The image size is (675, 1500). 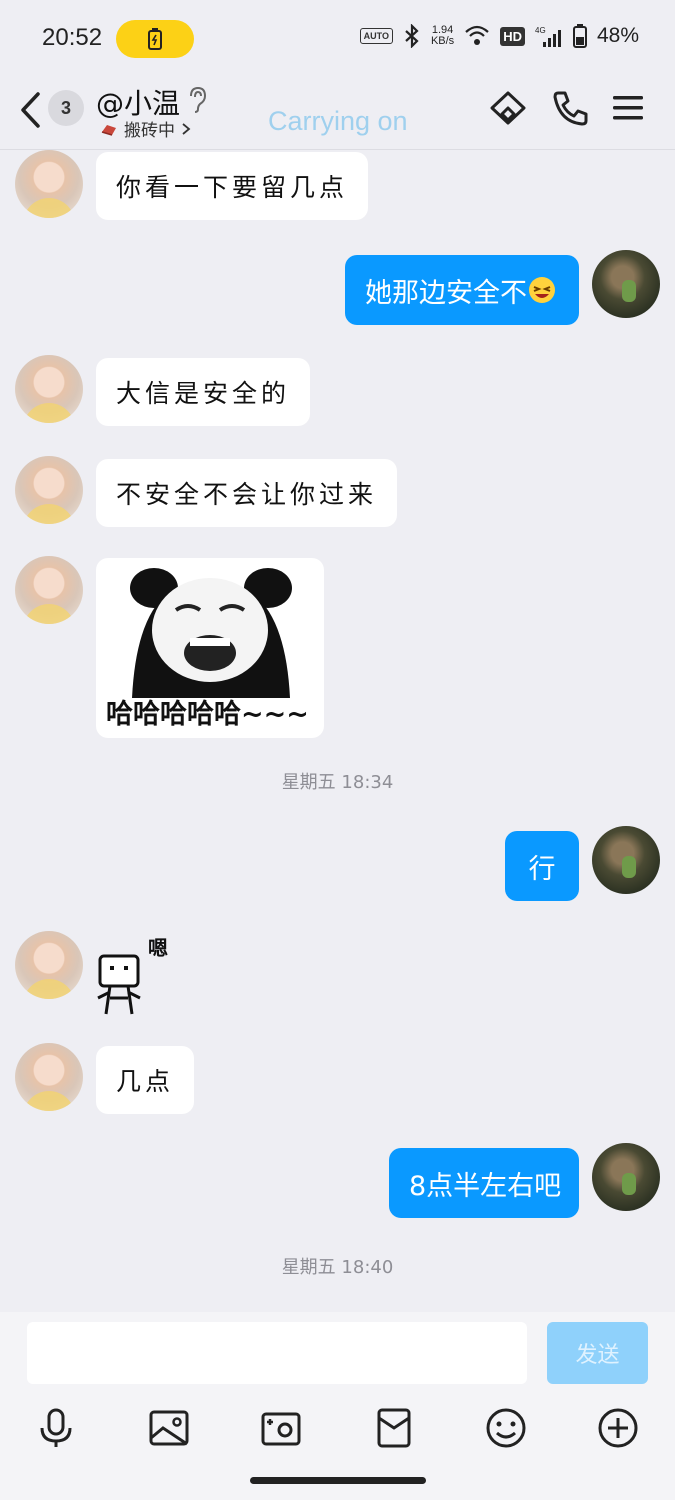 I want to click on wifi-icon, so click(x=477, y=35).